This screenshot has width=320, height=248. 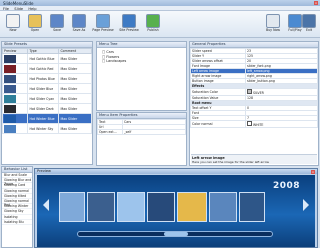 I want to click on menu-tree-panel: Menu Tree □ Cars □ Flowers □ Landscapes, so click(x=141, y=76).